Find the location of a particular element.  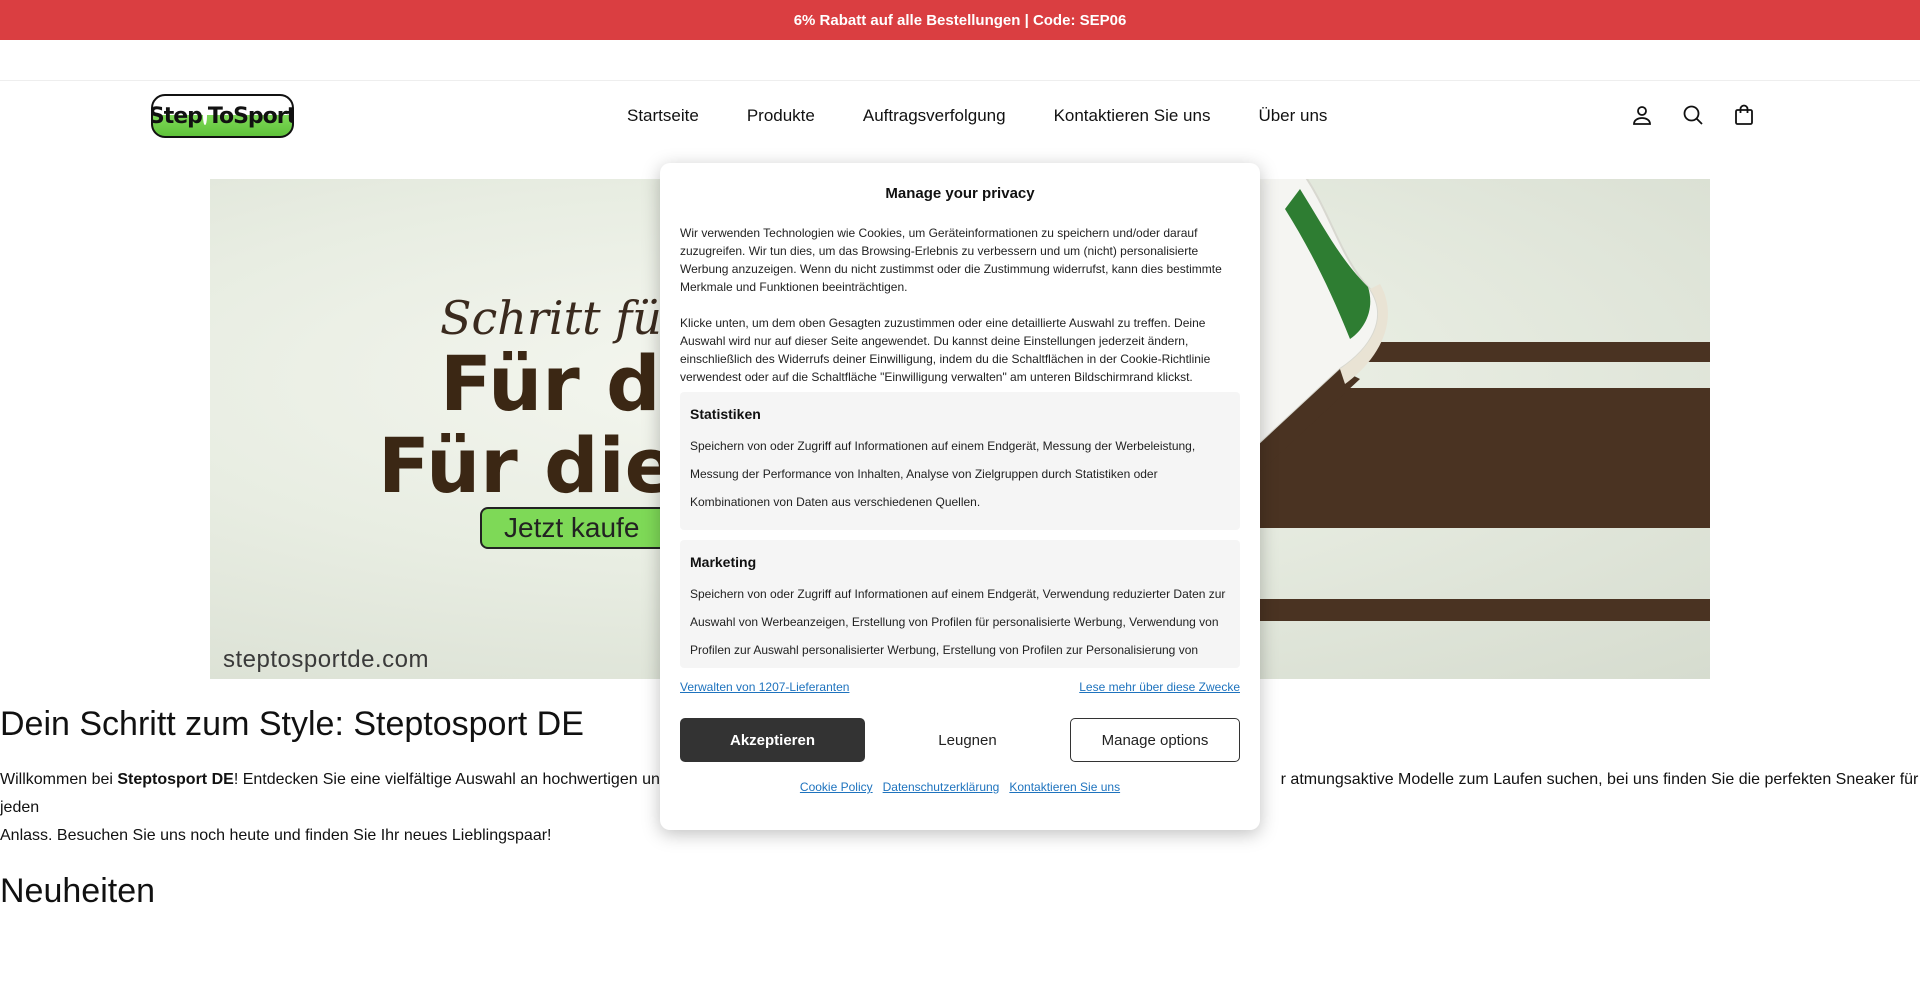

consent-title: Manage your privacy is located at coordinates (960, 193).